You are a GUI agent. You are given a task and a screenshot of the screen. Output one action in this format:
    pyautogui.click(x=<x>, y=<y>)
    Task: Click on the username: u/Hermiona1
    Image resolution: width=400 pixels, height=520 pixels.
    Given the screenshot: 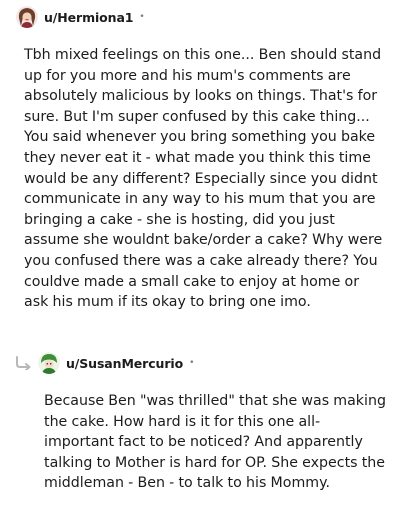 What is the action you would take?
    pyautogui.click(x=89, y=17)
    